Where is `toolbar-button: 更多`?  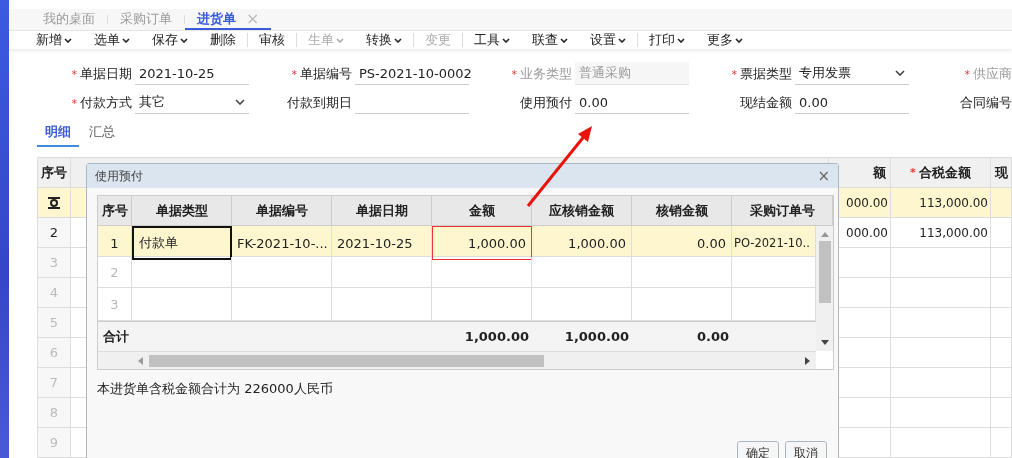 toolbar-button: 更多 is located at coordinates (725, 40).